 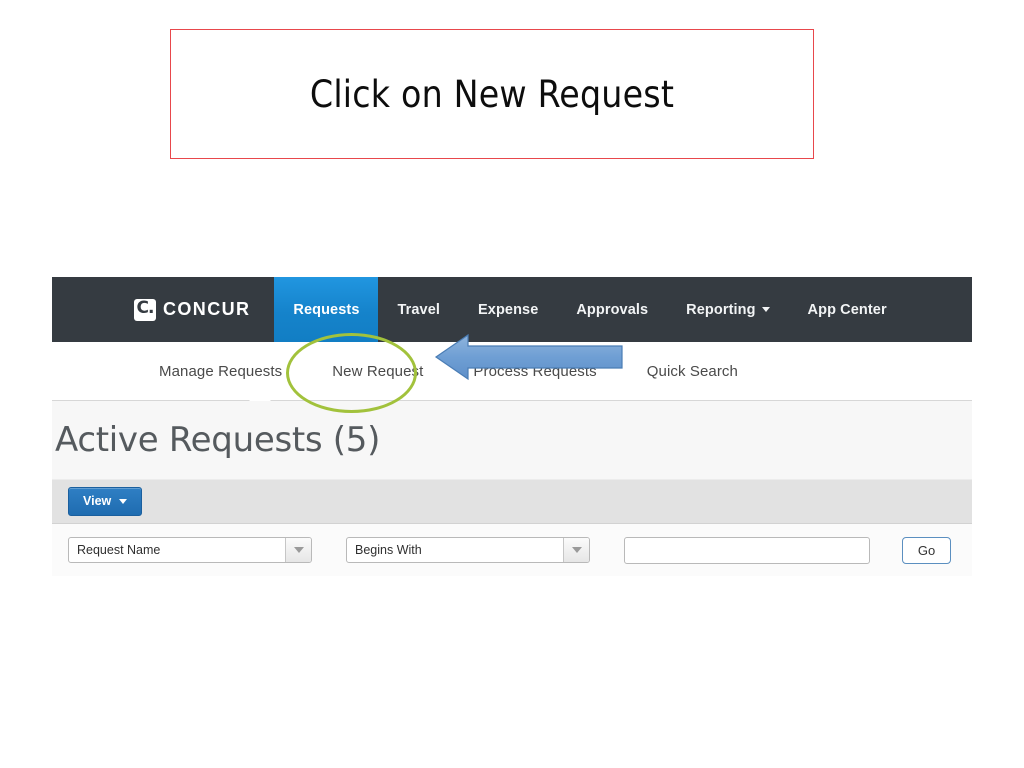 What do you see at coordinates (207, 309) in the screenshot?
I see `concur-logo-text: CONCUR` at bounding box center [207, 309].